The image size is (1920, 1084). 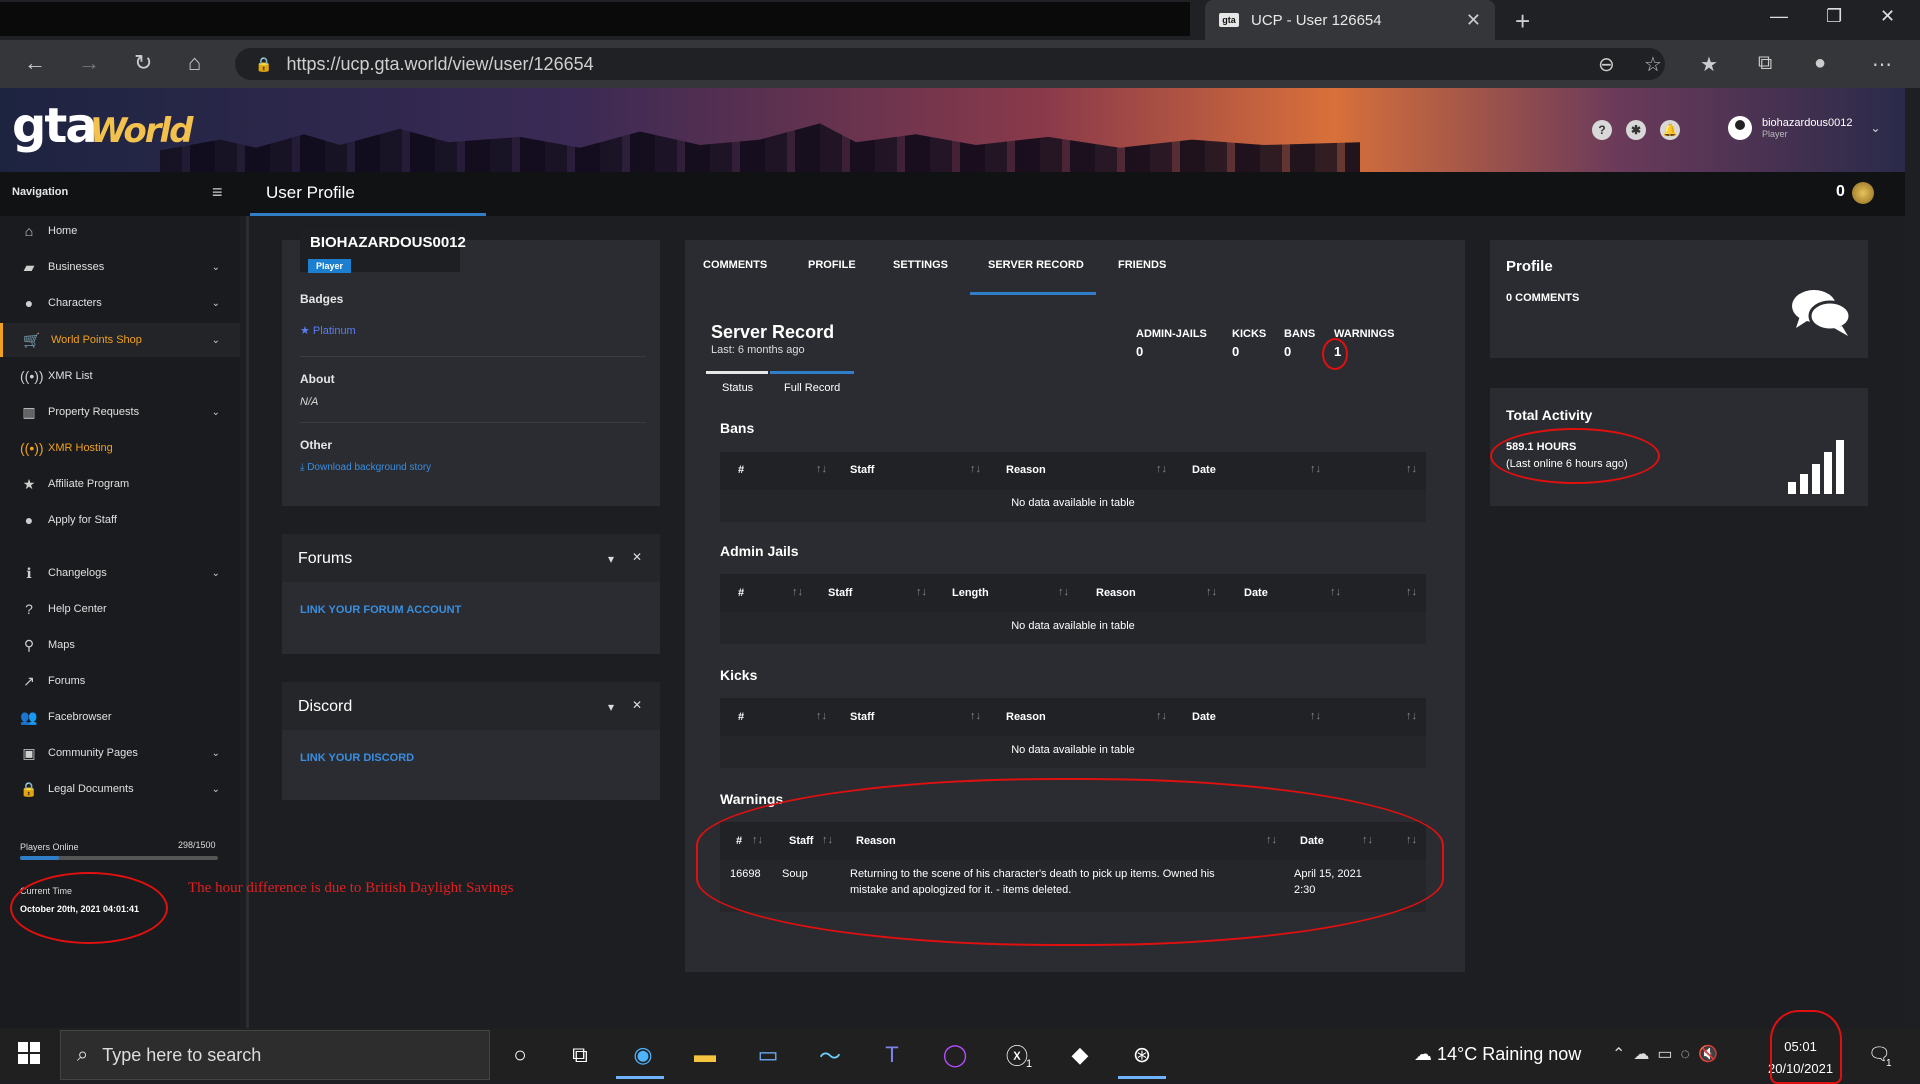 I want to click on sidebar-item-community-pages: ▣ Community Pages ⌄, so click(x=120, y=753).